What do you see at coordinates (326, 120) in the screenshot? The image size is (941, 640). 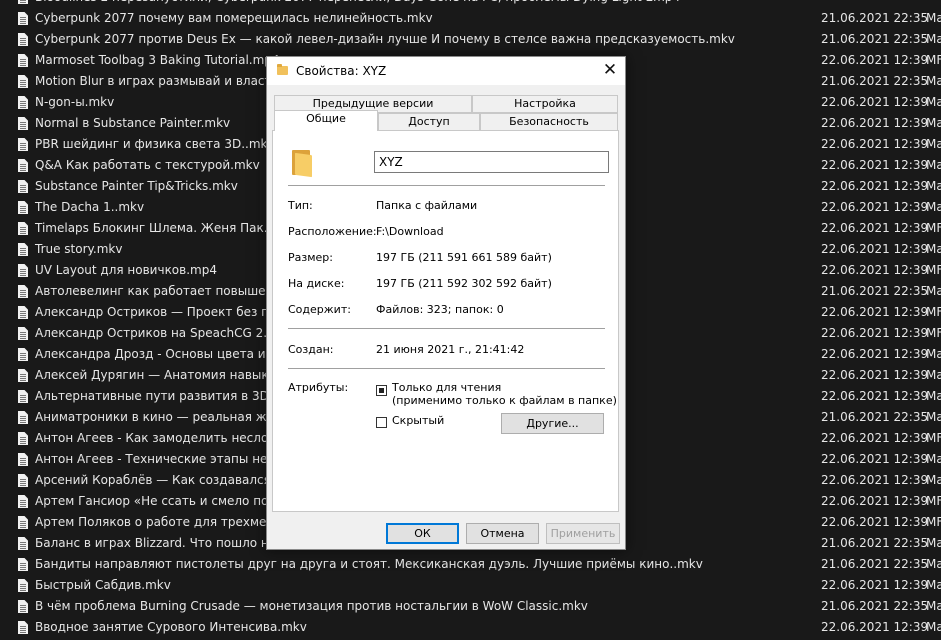 I see `tab-general: Общие` at bounding box center [326, 120].